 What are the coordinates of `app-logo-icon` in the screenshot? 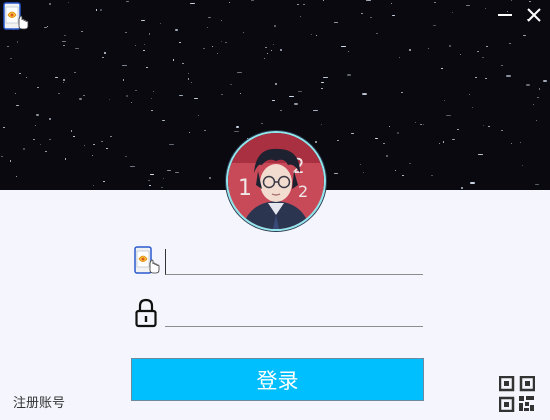 It's located at (16, 17).